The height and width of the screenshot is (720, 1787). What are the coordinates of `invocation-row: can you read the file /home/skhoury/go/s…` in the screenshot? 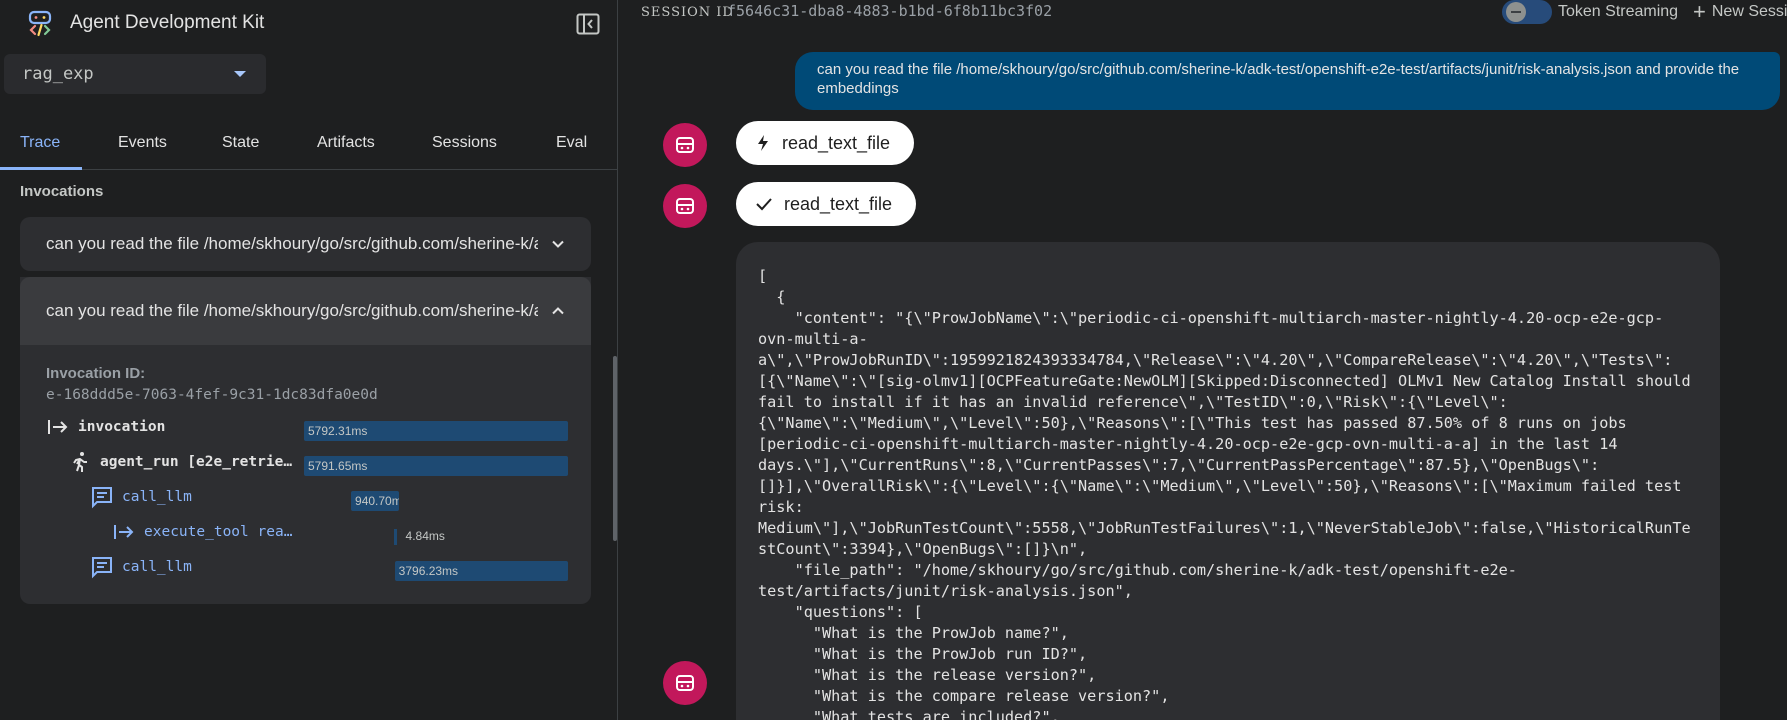 It's located at (305, 244).